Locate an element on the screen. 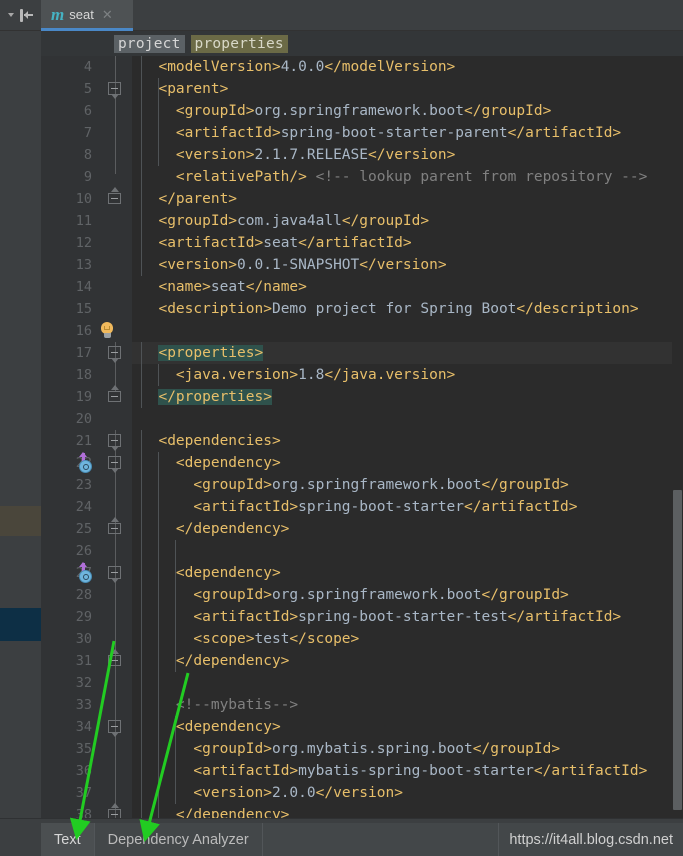 This screenshot has height=856, width=683. code-line: <version>0.0.1-SNAPSHOT</version> is located at coordinates (407, 265).